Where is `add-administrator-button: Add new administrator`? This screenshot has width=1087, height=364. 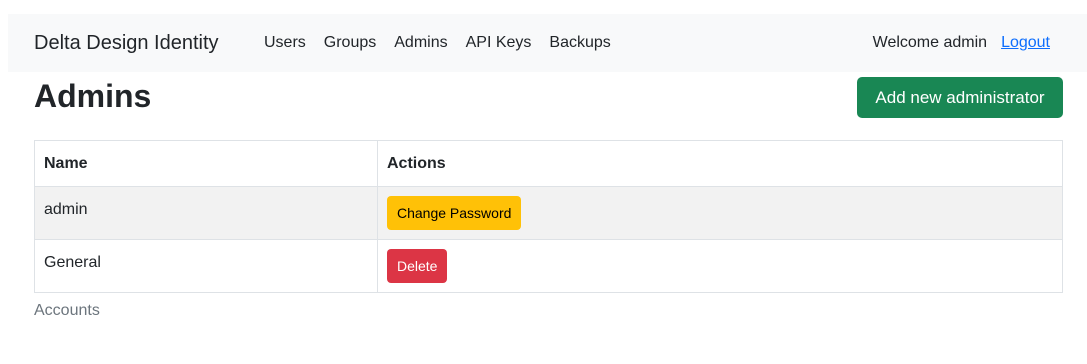 add-administrator-button: Add new administrator is located at coordinates (960, 97).